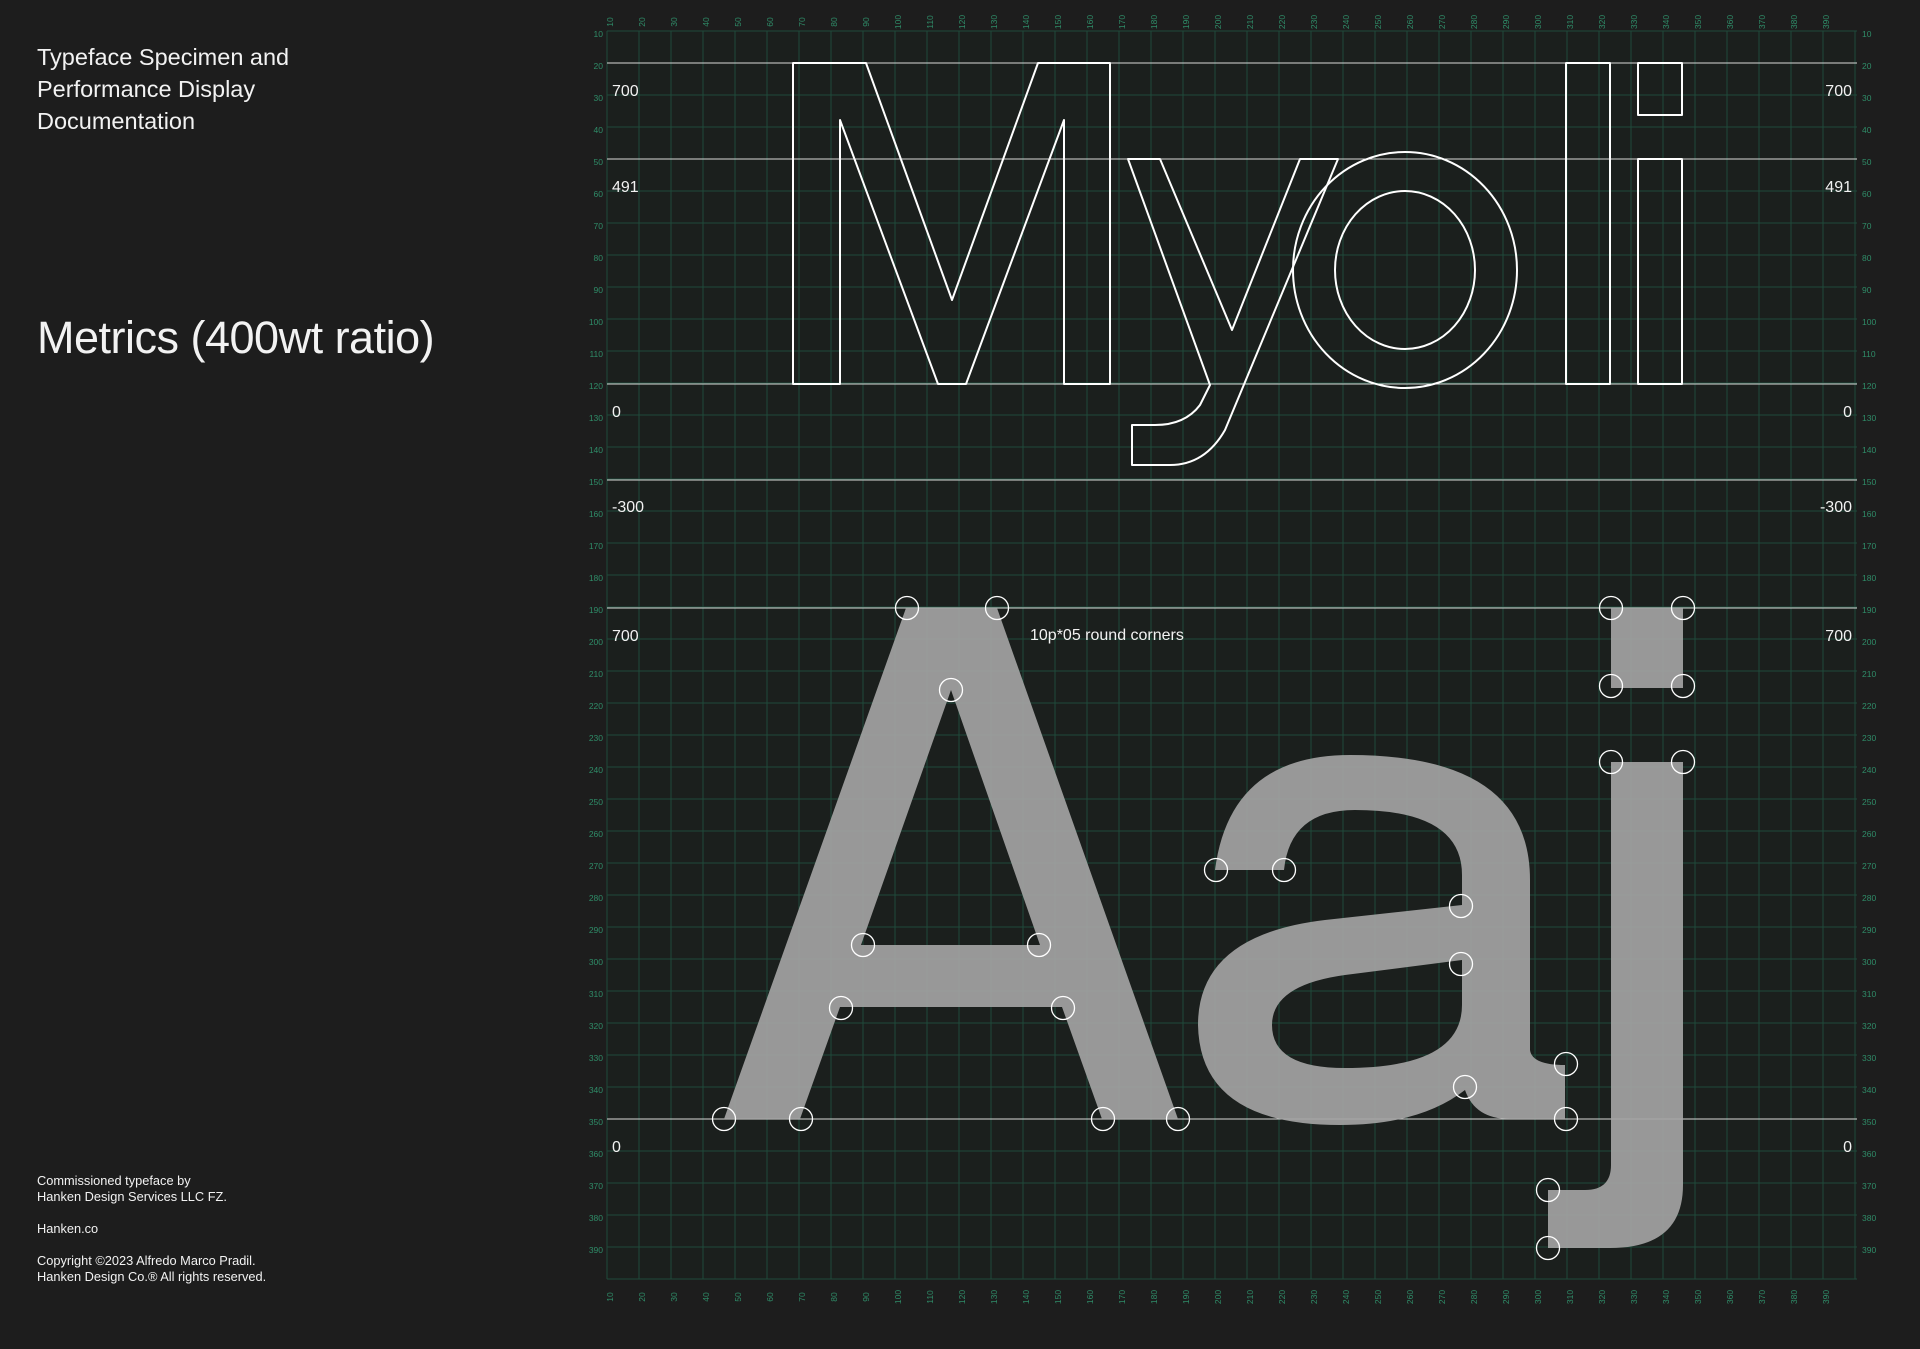  I want to click on y-tick-label: 190, so click(596, 610).